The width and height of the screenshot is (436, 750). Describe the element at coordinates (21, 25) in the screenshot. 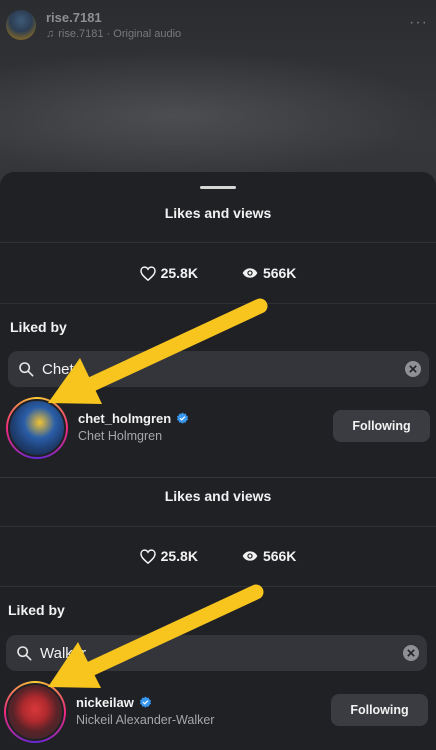

I see `reel-author-avatar` at that location.